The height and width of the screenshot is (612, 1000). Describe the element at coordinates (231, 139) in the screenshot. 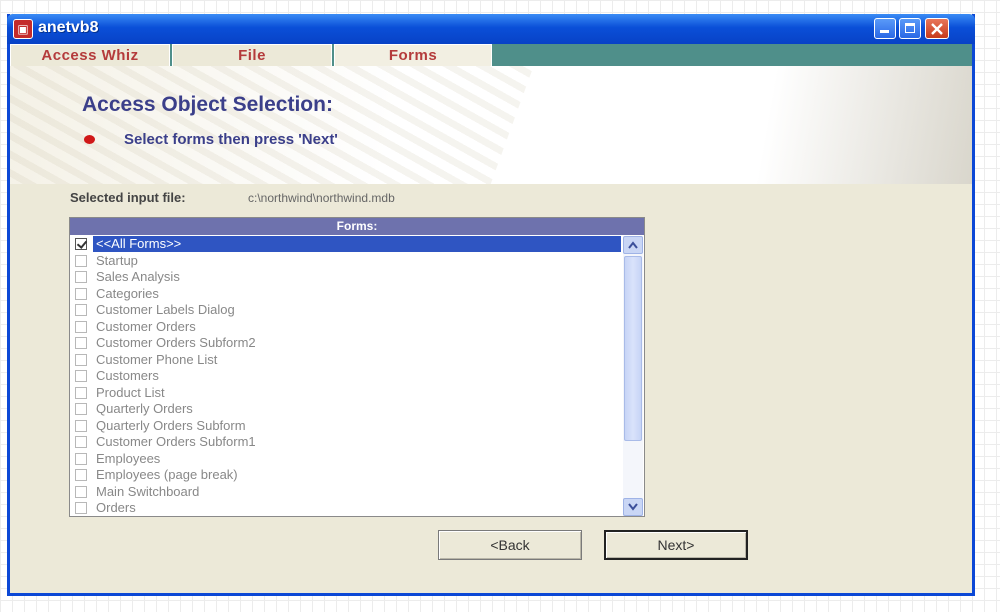

I see `instruction-text: Select forms then press 'Next'` at that location.